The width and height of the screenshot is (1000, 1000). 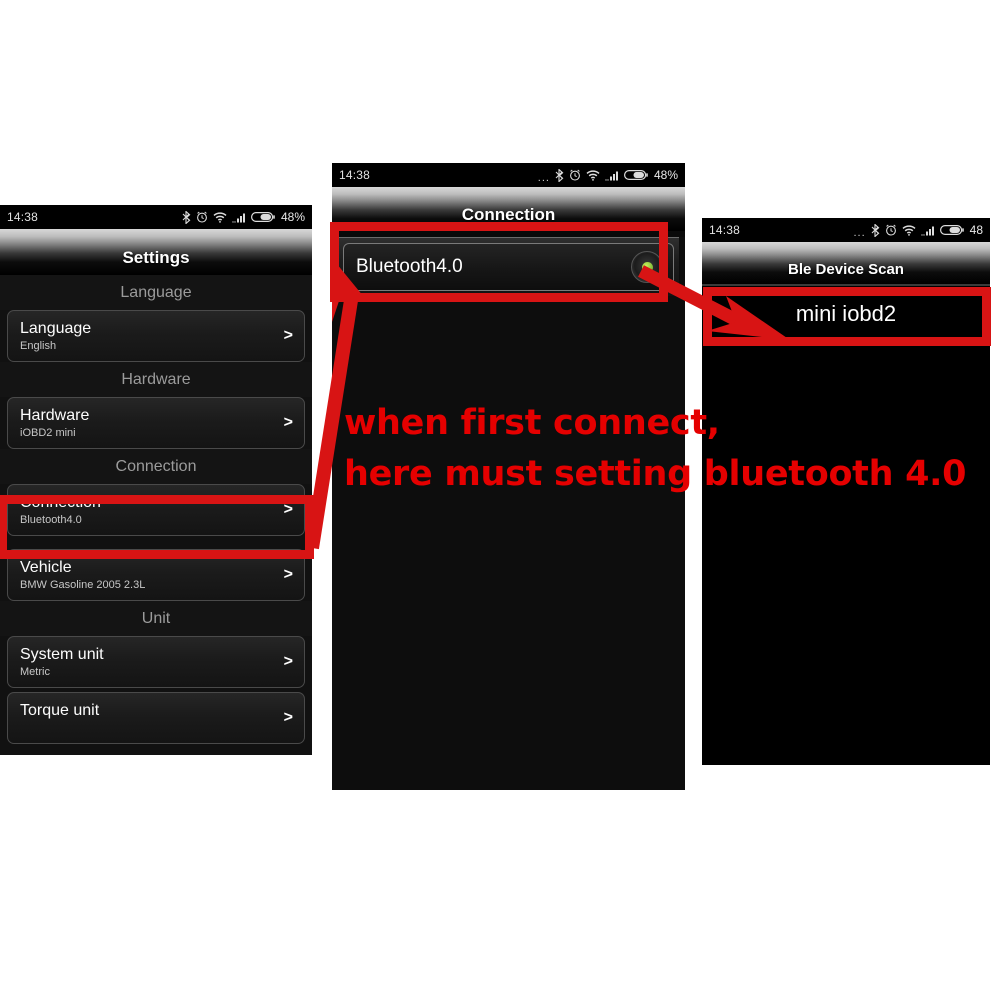 I want to click on battery-percent: 48, so click(x=976, y=230).